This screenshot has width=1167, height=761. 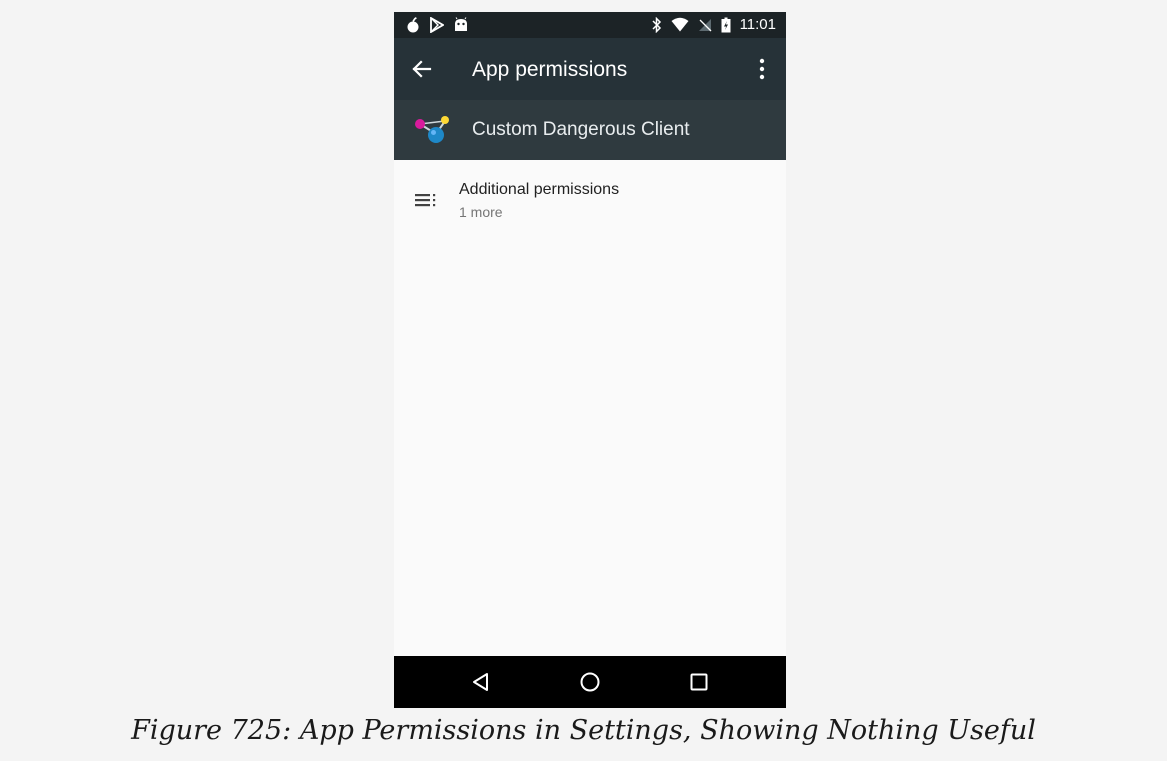 I want to click on nav-recents-icon, so click(x=699, y=682).